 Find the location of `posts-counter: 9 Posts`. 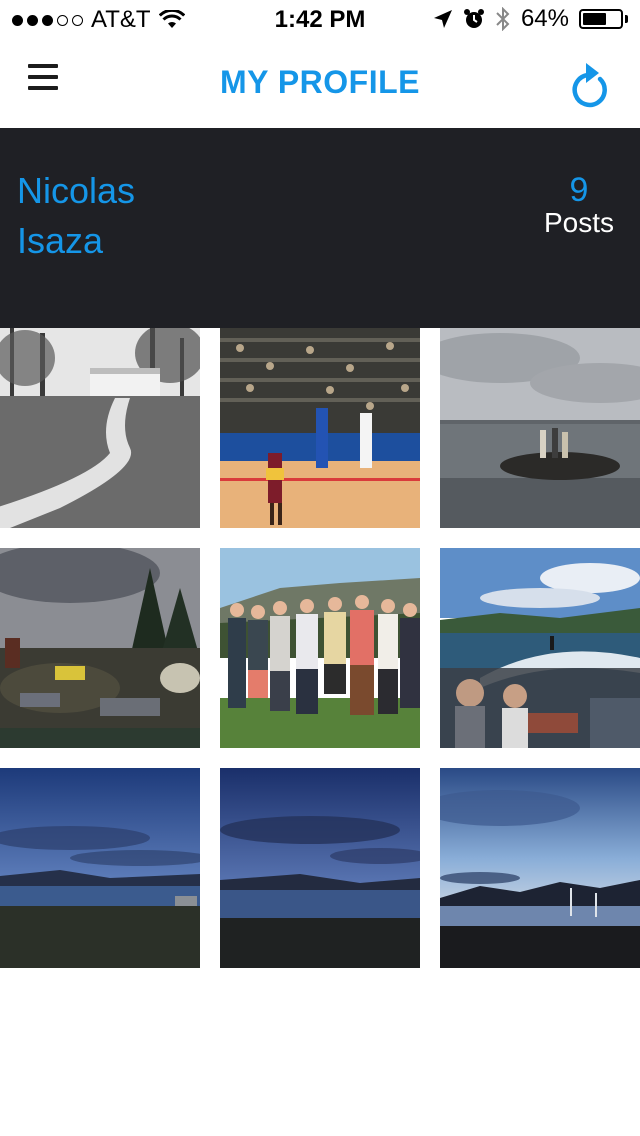

posts-counter: 9 Posts is located at coordinates (579, 205).